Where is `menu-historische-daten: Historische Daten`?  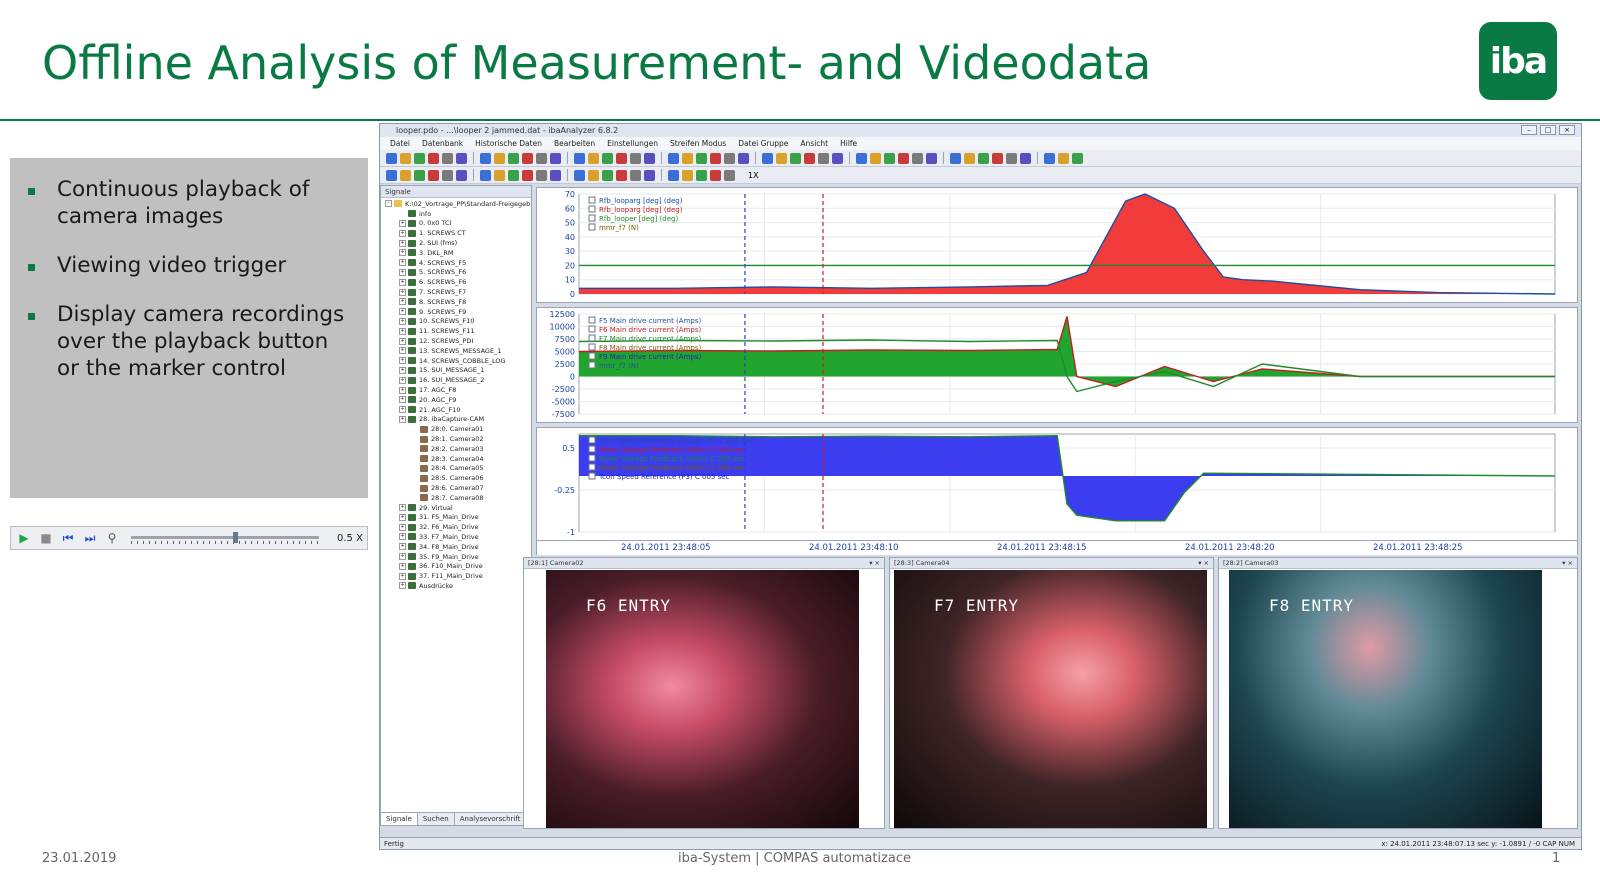
menu-historische-daten: Historische Daten is located at coordinates (508, 143).